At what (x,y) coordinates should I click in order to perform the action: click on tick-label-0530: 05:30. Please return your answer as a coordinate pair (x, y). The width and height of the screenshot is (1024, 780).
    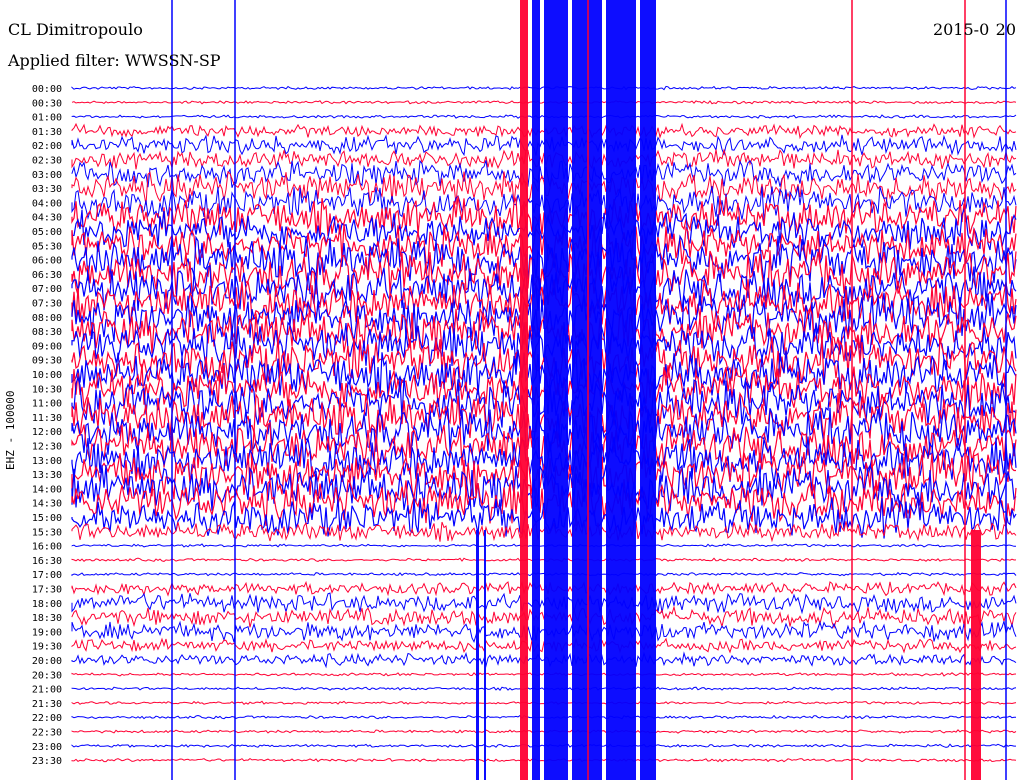
    Looking at the image, I should click on (47, 246).